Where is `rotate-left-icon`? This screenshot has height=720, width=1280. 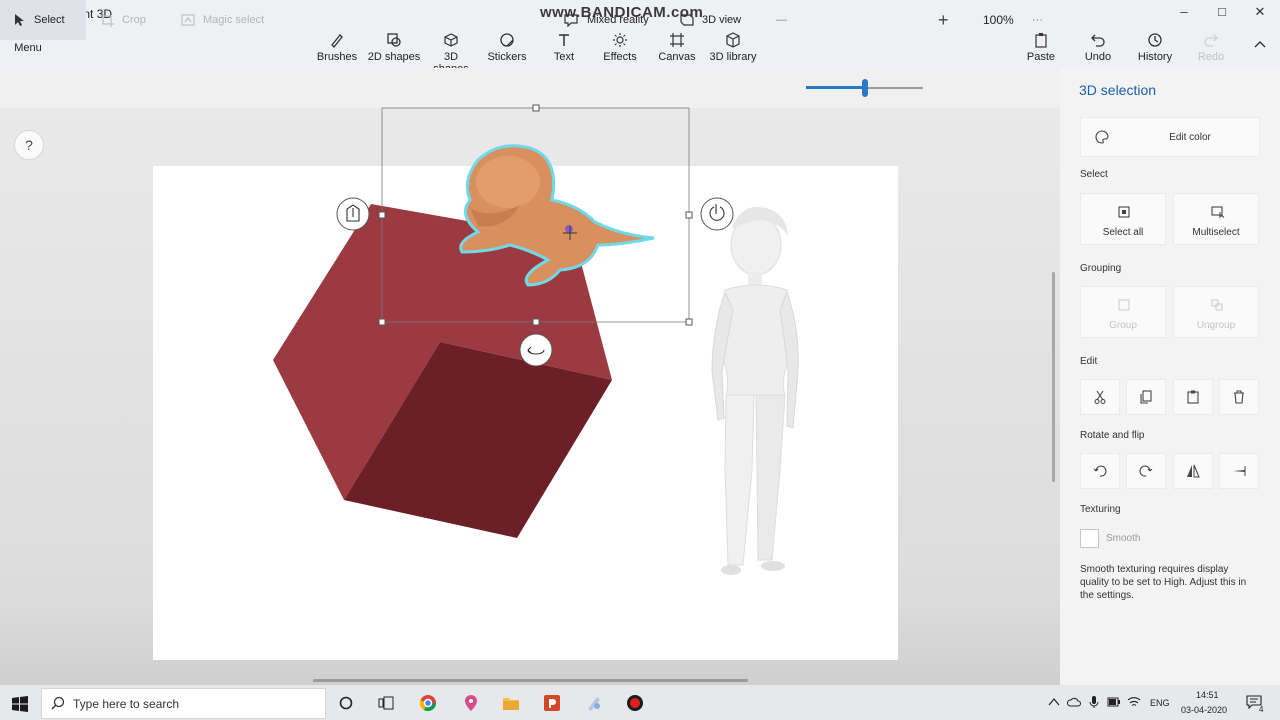 rotate-left-icon is located at coordinates (1100, 471).